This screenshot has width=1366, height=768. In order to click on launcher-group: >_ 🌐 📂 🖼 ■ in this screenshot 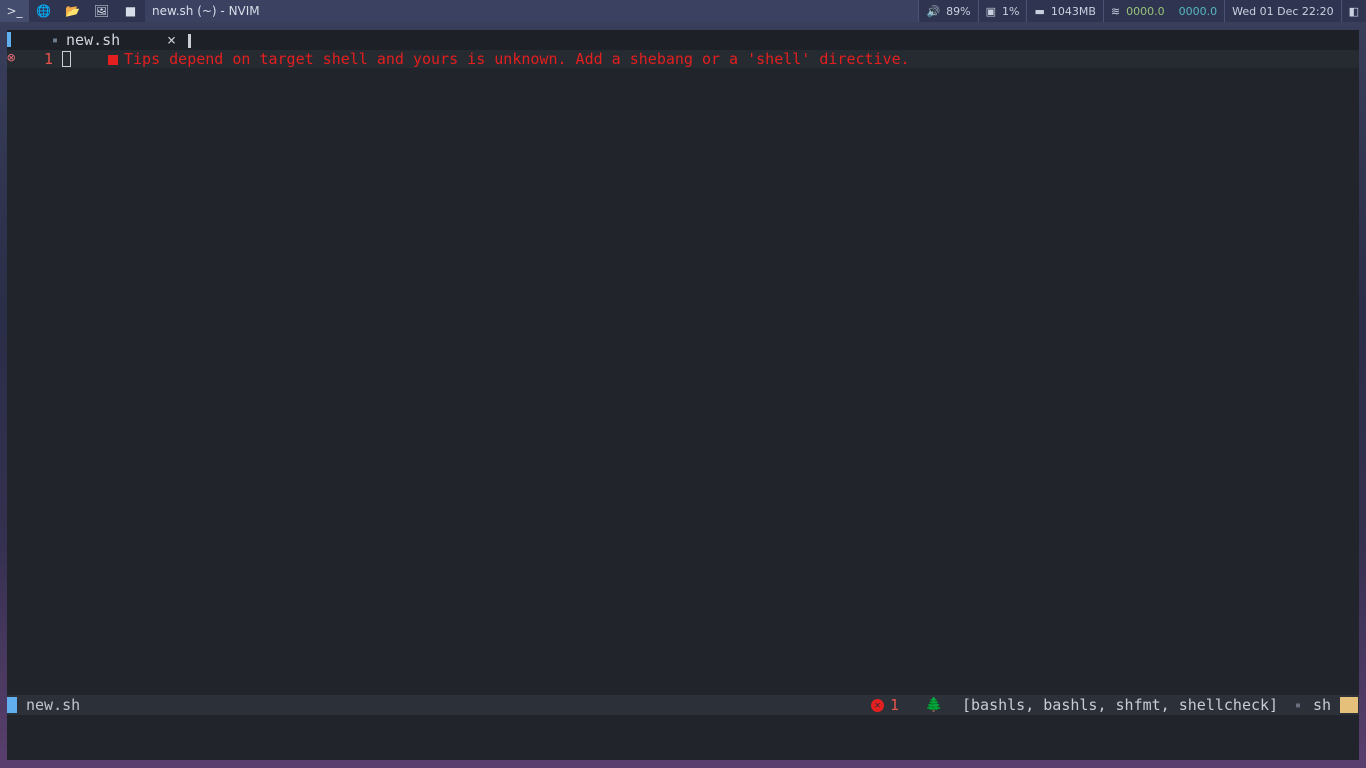, I will do `click(72, 11)`.